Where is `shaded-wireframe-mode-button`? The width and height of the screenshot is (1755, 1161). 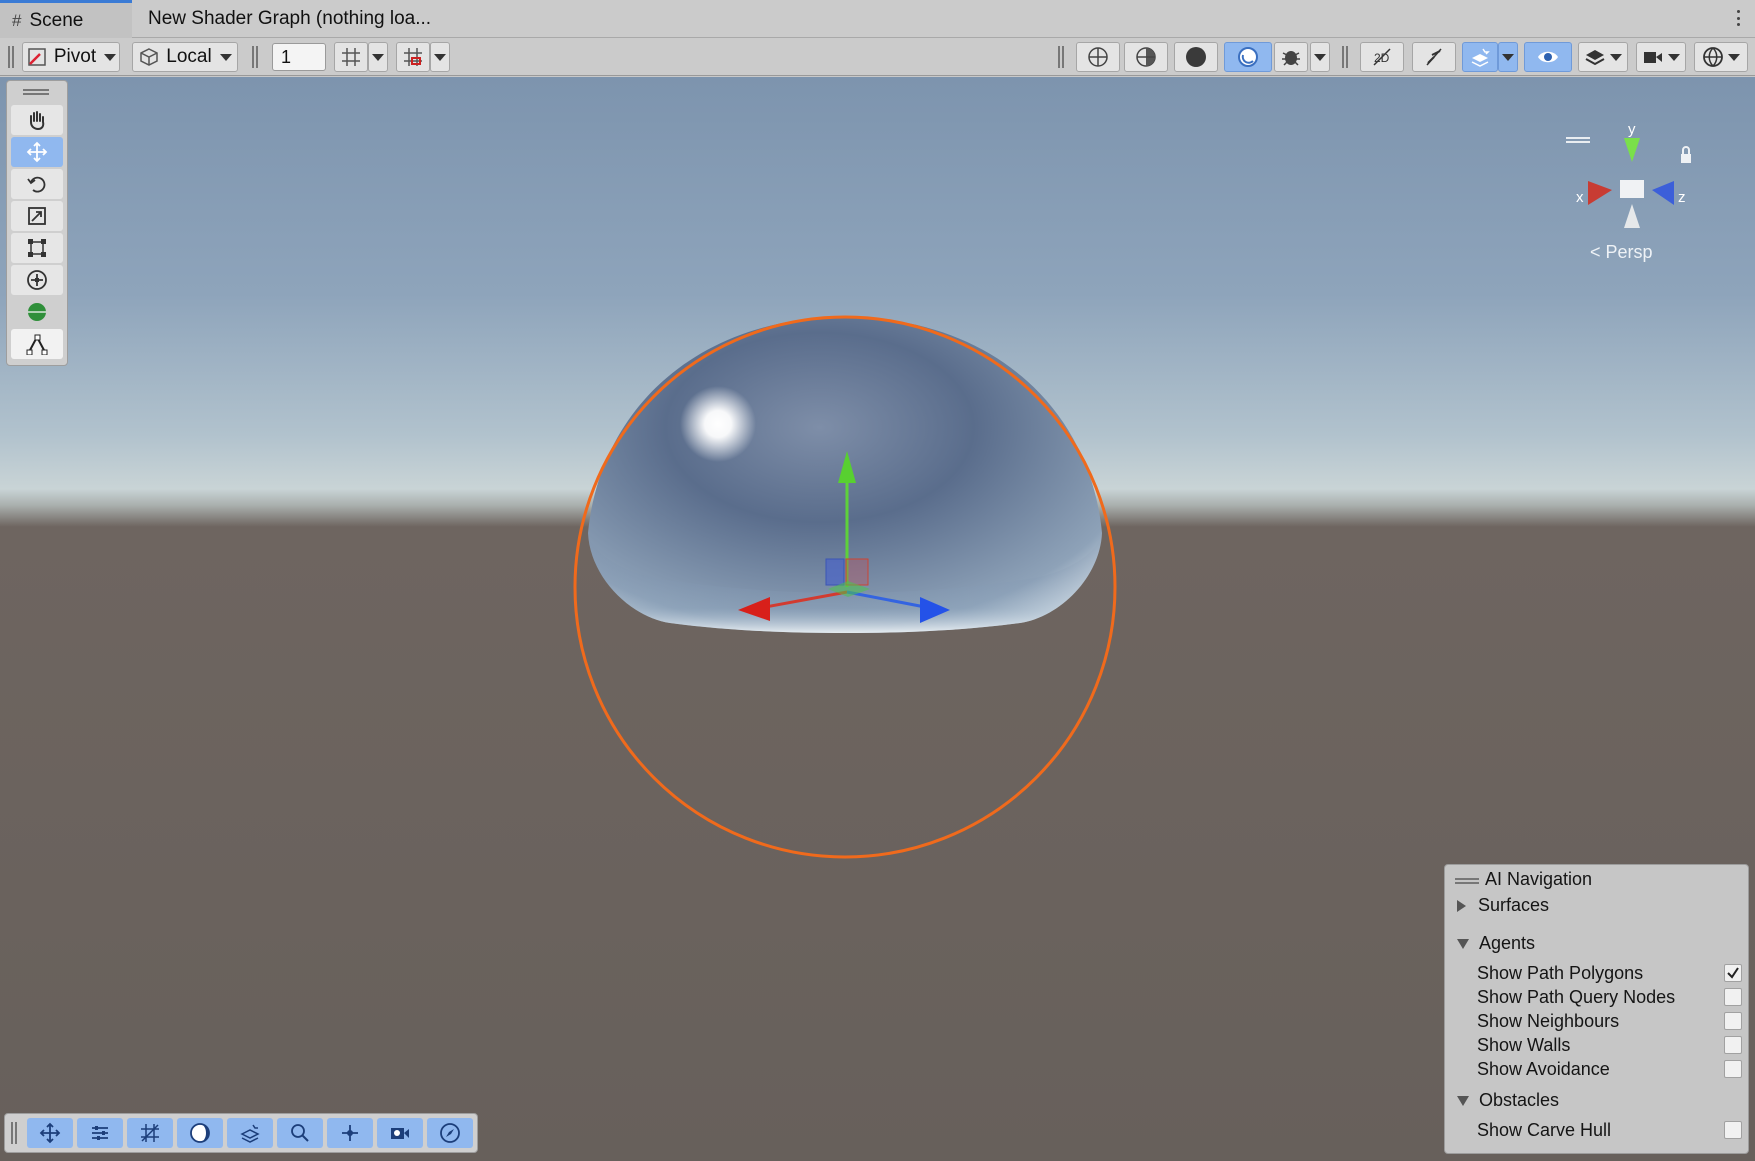 shaded-wireframe-mode-button is located at coordinates (1146, 57).